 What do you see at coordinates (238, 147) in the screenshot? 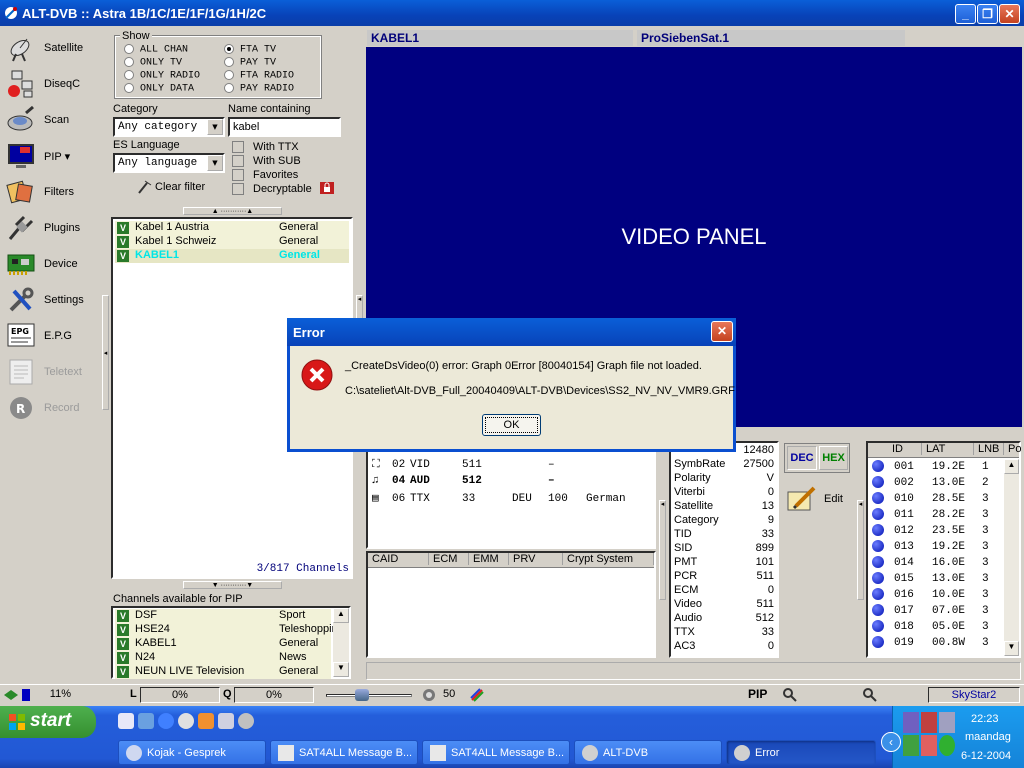
I see `with-ttx-checkbox` at bounding box center [238, 147].